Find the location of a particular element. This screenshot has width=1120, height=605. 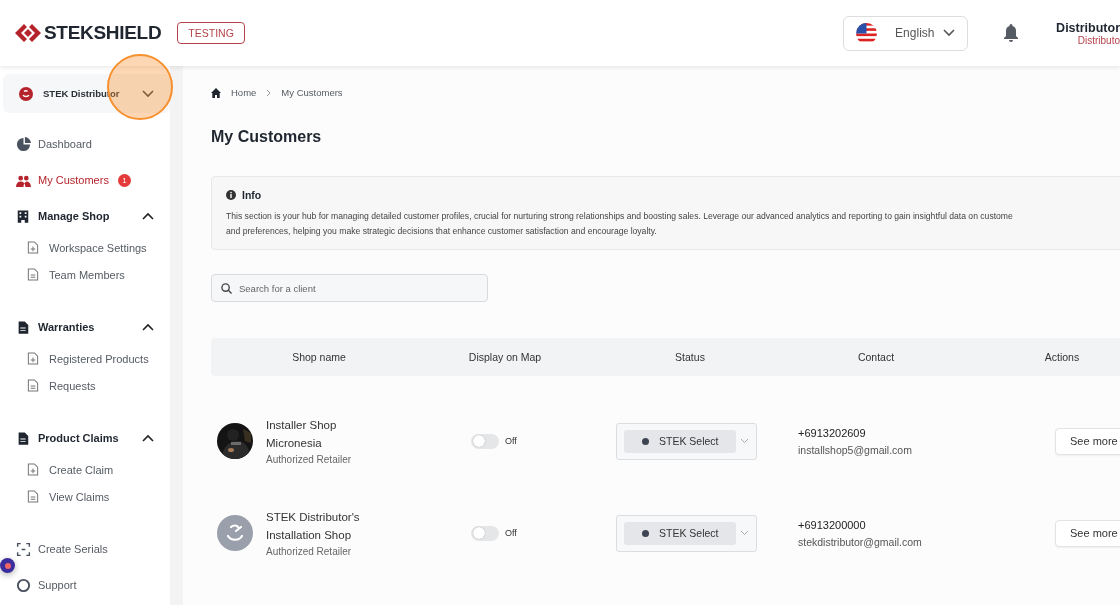

column-header: Contact is located at coordinates (876, 357).